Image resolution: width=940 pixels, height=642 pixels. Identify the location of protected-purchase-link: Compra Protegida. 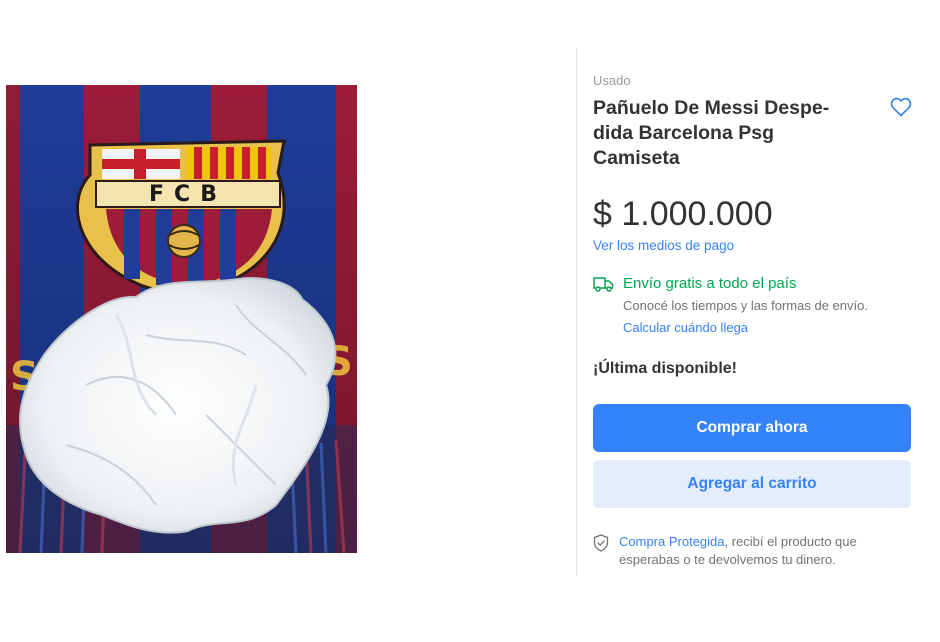
(672, 541).